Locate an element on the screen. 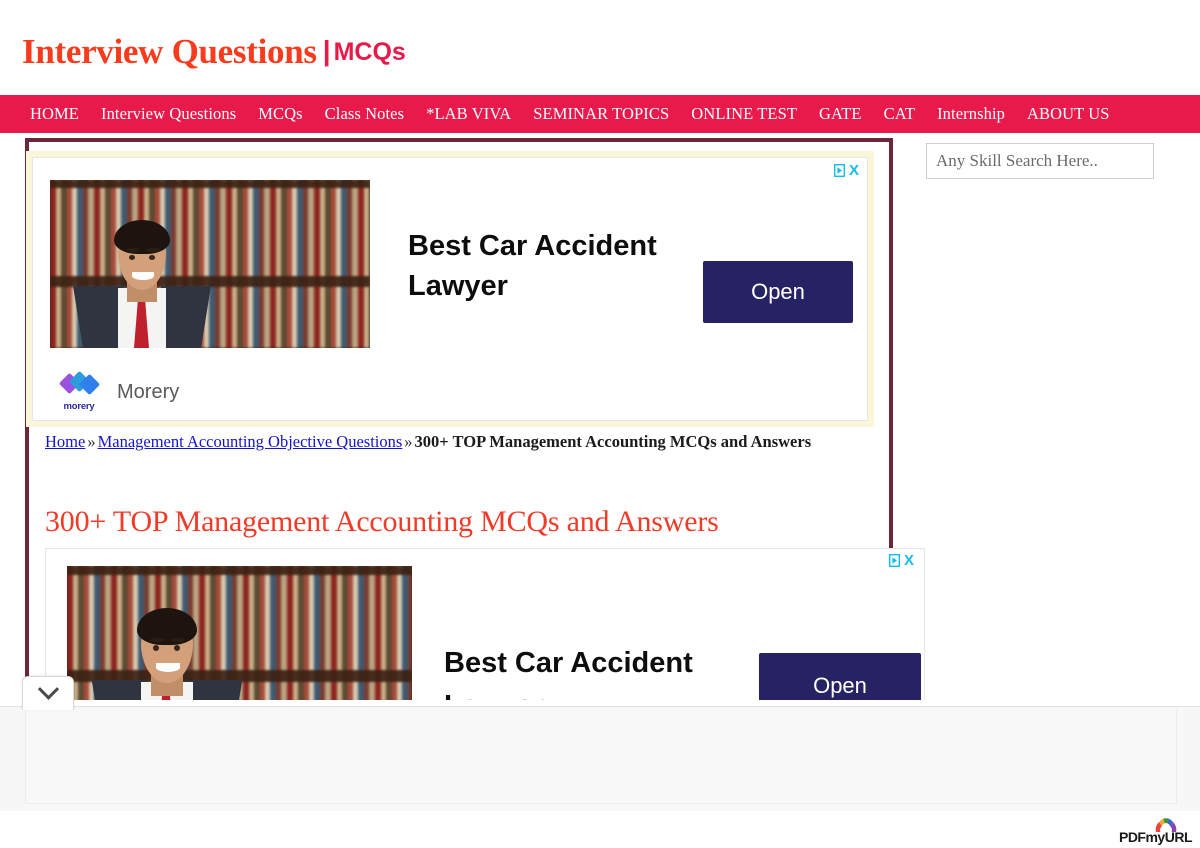  nav-item-about-us: ABOUT US is located at coordinates (1068, 114).